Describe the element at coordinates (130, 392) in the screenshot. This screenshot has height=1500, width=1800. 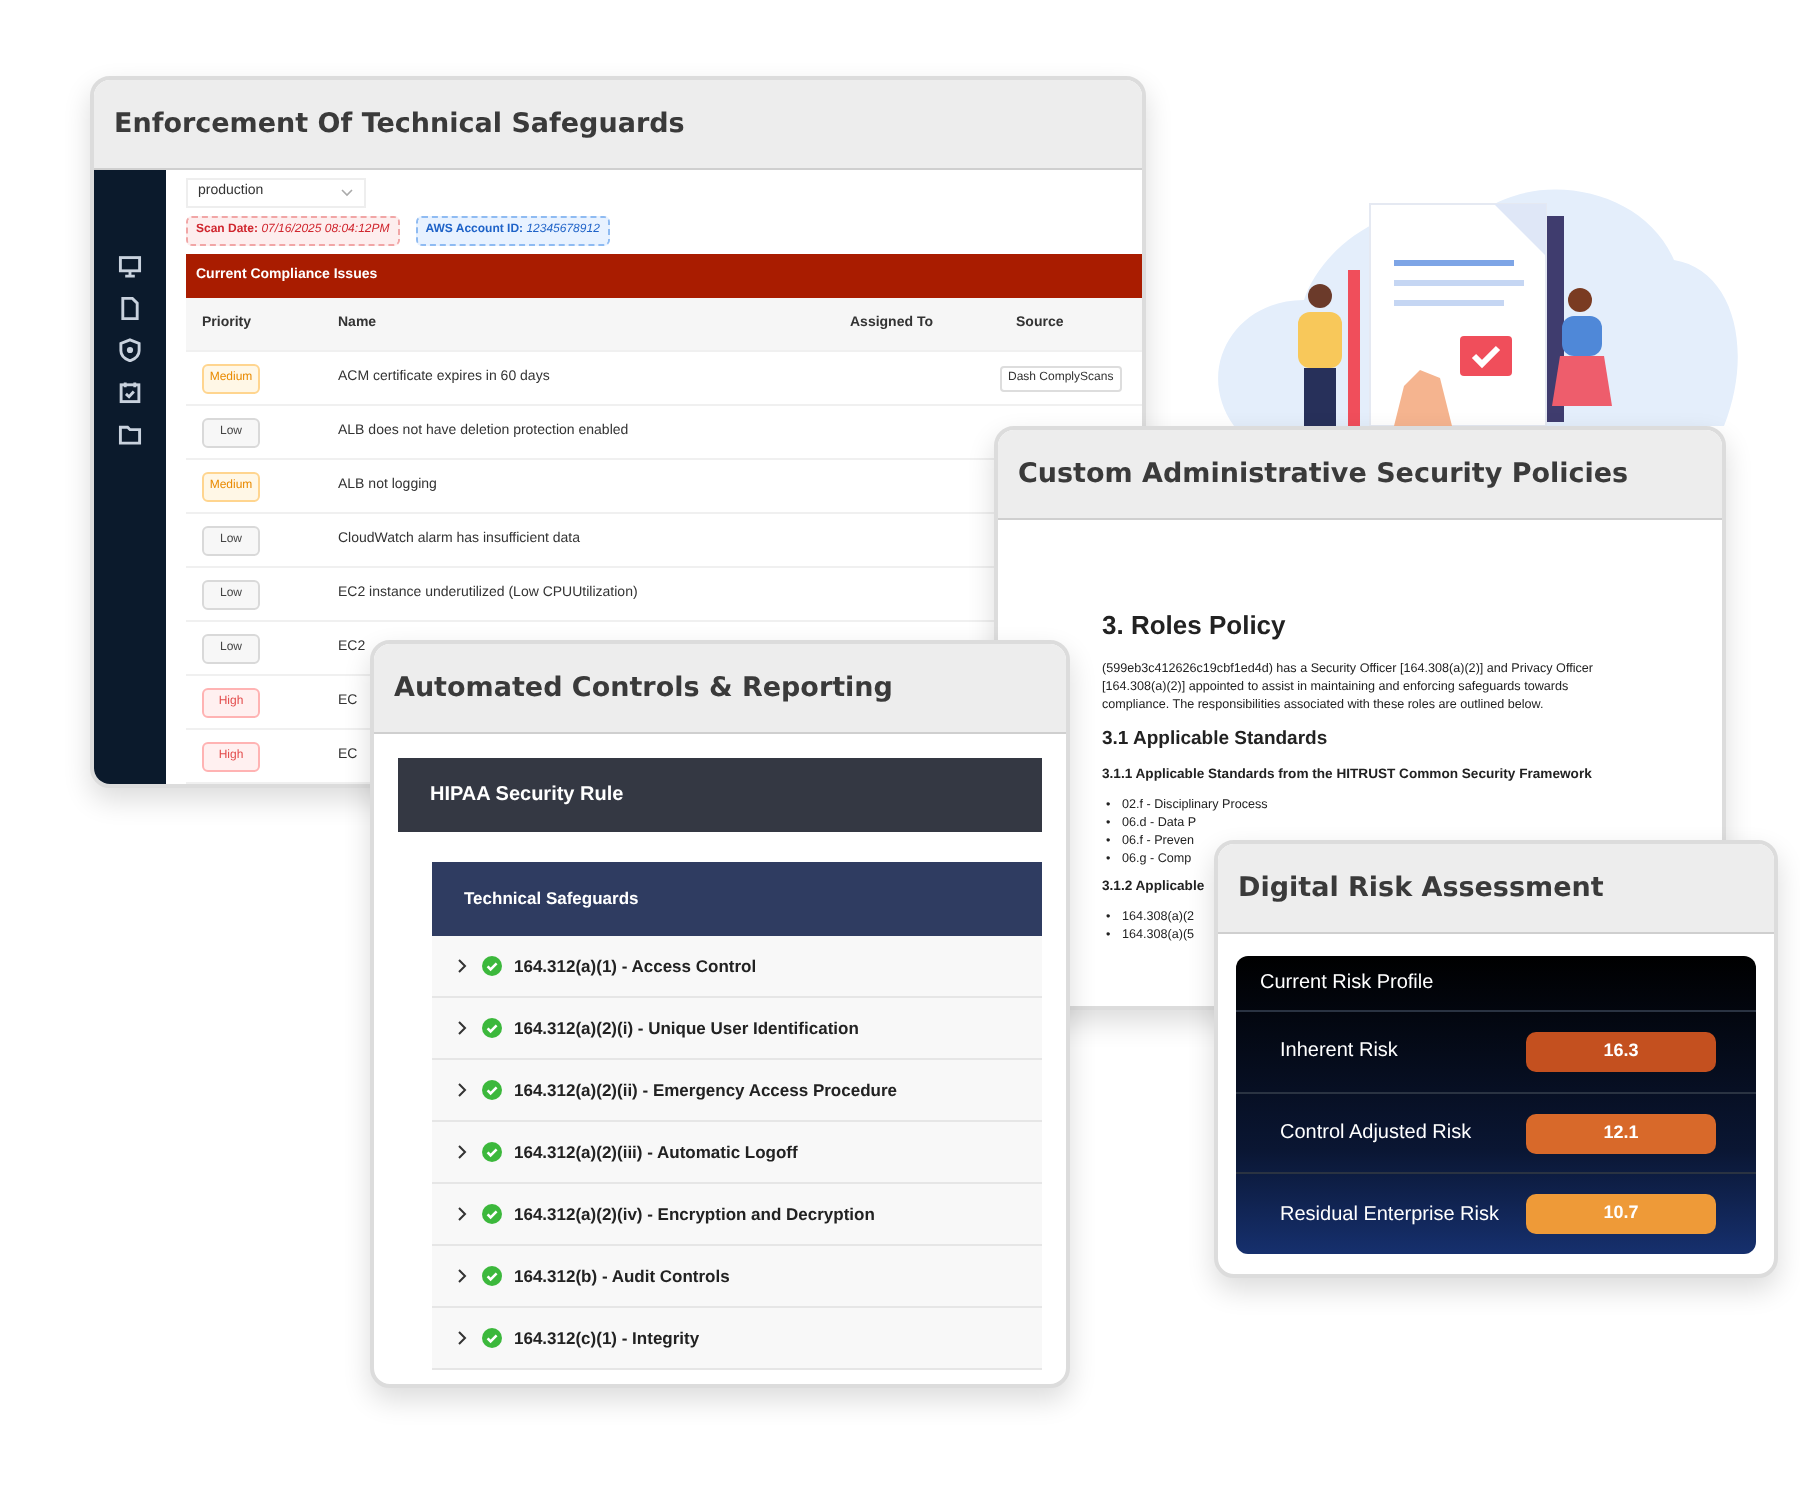
I see `calendar-check-icon` at that location.